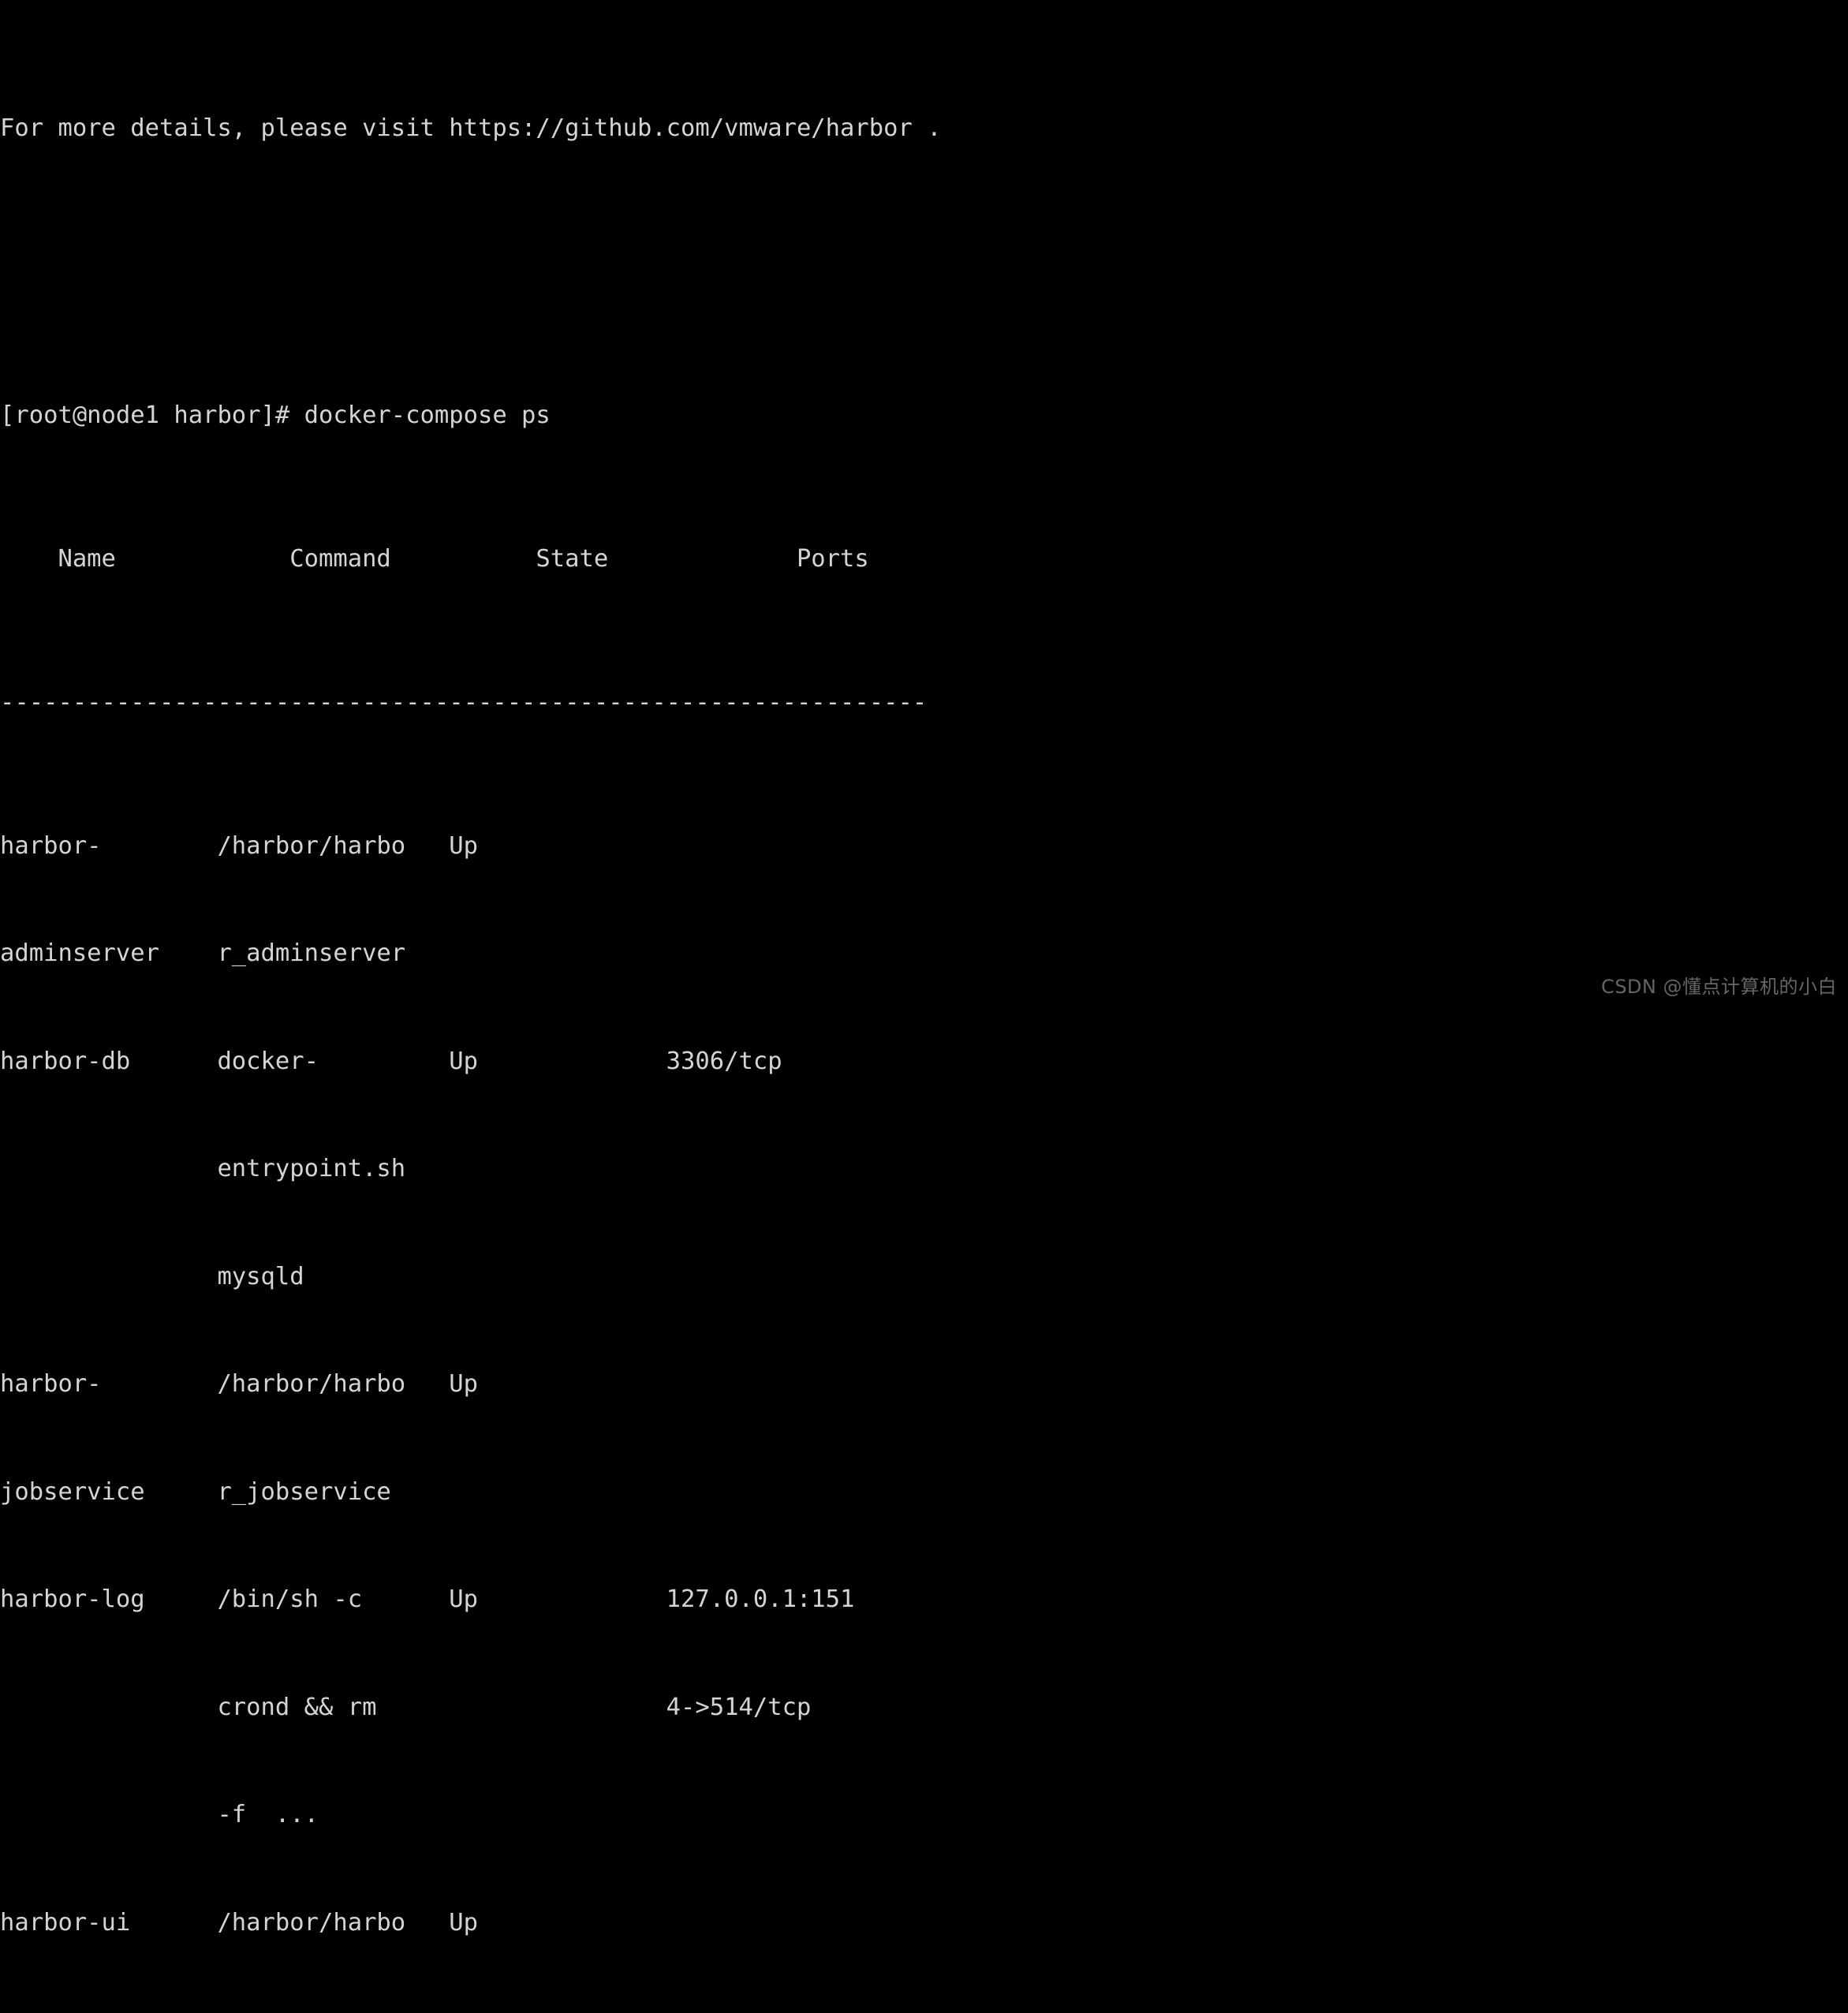 The height and width of the screenshot is (2013, 1848). I want to click on table-row: harbor-log /bin/sh -c Up 127.0.0.1:151, so click(427, 1599).